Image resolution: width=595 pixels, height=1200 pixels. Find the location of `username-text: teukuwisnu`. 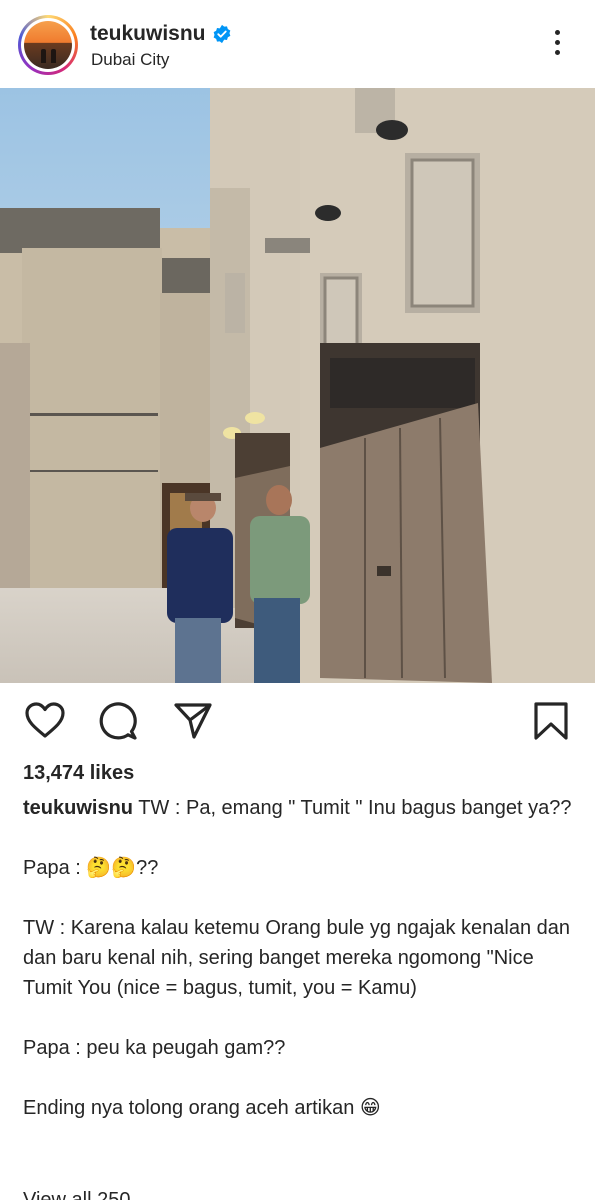

username-text: teukuwisnu is located at coordinates (148, 34).